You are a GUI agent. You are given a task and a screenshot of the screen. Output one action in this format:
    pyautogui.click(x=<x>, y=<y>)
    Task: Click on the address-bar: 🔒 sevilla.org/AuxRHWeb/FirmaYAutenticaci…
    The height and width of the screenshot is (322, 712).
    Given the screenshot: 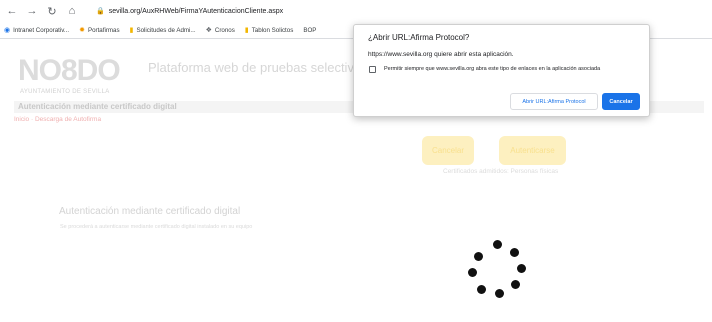 What is the action you would take?
    pyautogui.click(x=189, y=11)
    